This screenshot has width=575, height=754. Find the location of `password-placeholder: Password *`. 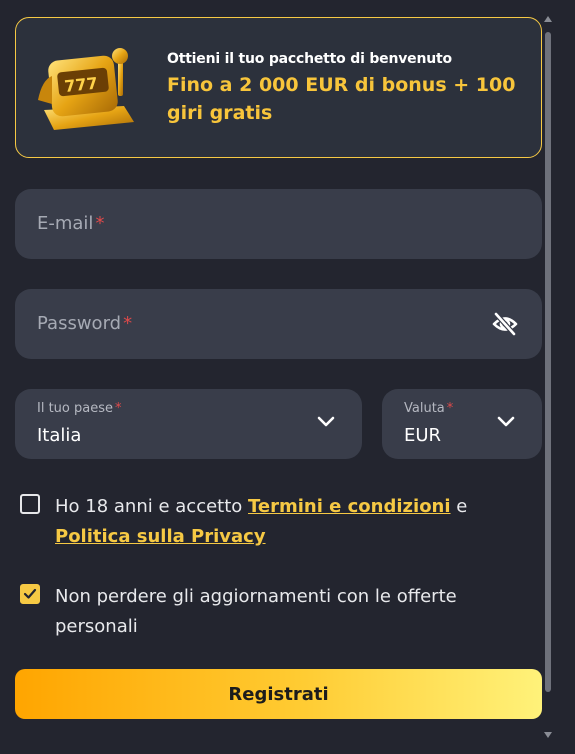

password-placeholder: Password * is located at coordinates (85, 323).